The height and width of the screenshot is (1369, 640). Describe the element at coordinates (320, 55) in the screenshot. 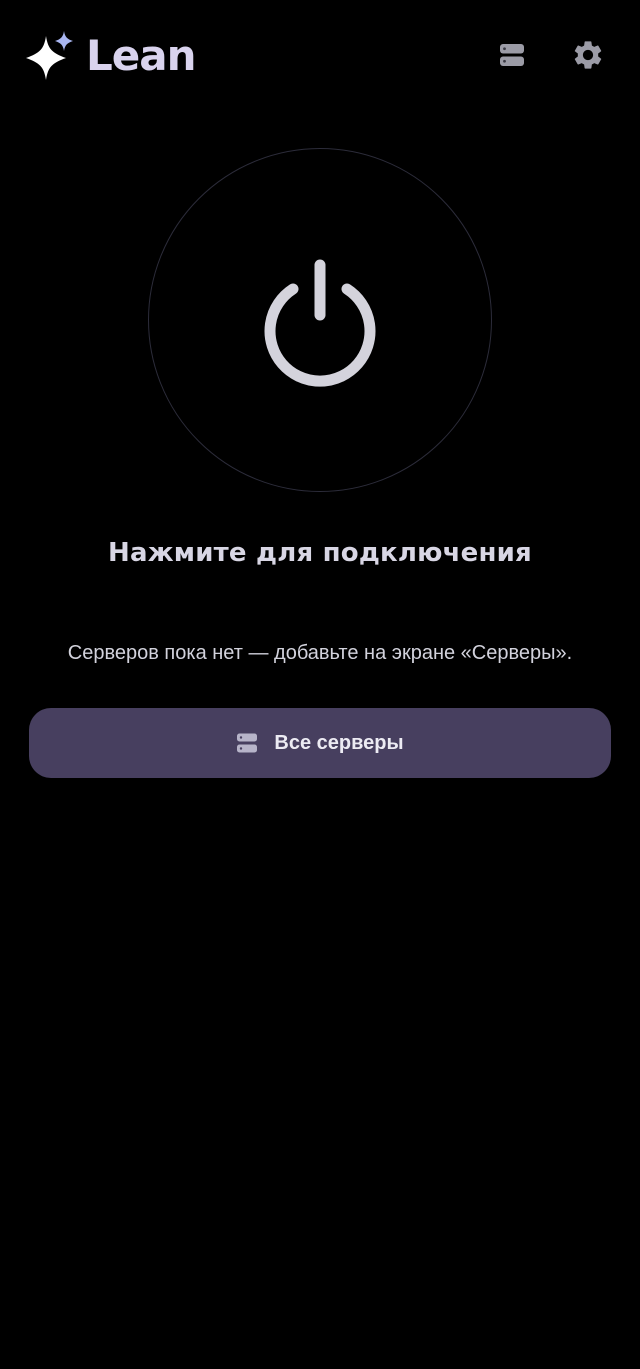

I see `app-header: Lean` at that location.